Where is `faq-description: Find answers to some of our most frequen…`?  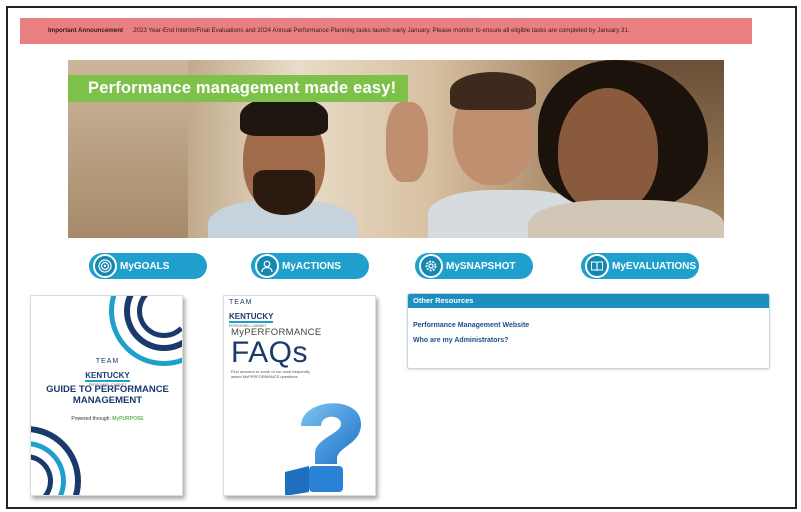
faq-description: Find answers to some of our most frequen… is located at coordinates (270, 374).